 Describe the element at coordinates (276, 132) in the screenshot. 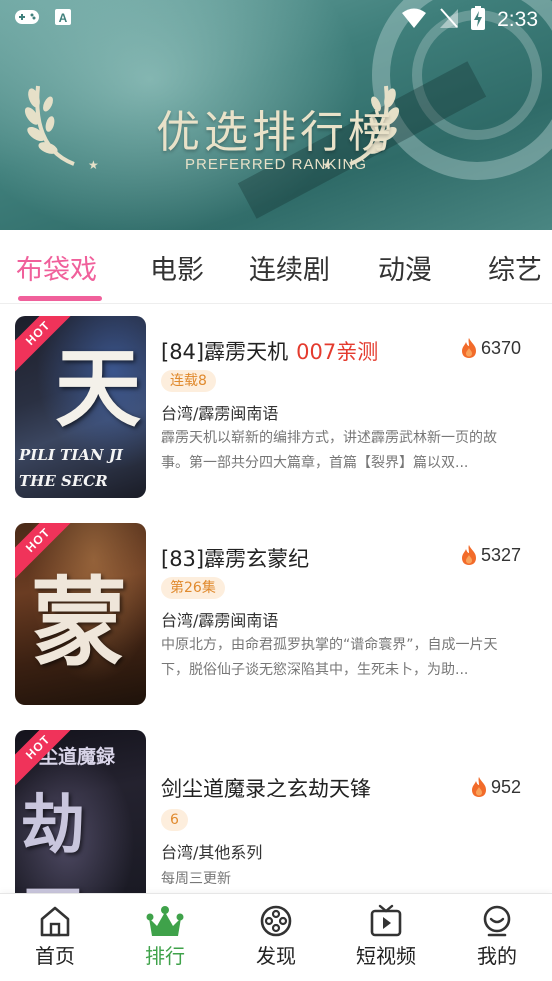

I see `banner-title: 优选排行榜` at that location.